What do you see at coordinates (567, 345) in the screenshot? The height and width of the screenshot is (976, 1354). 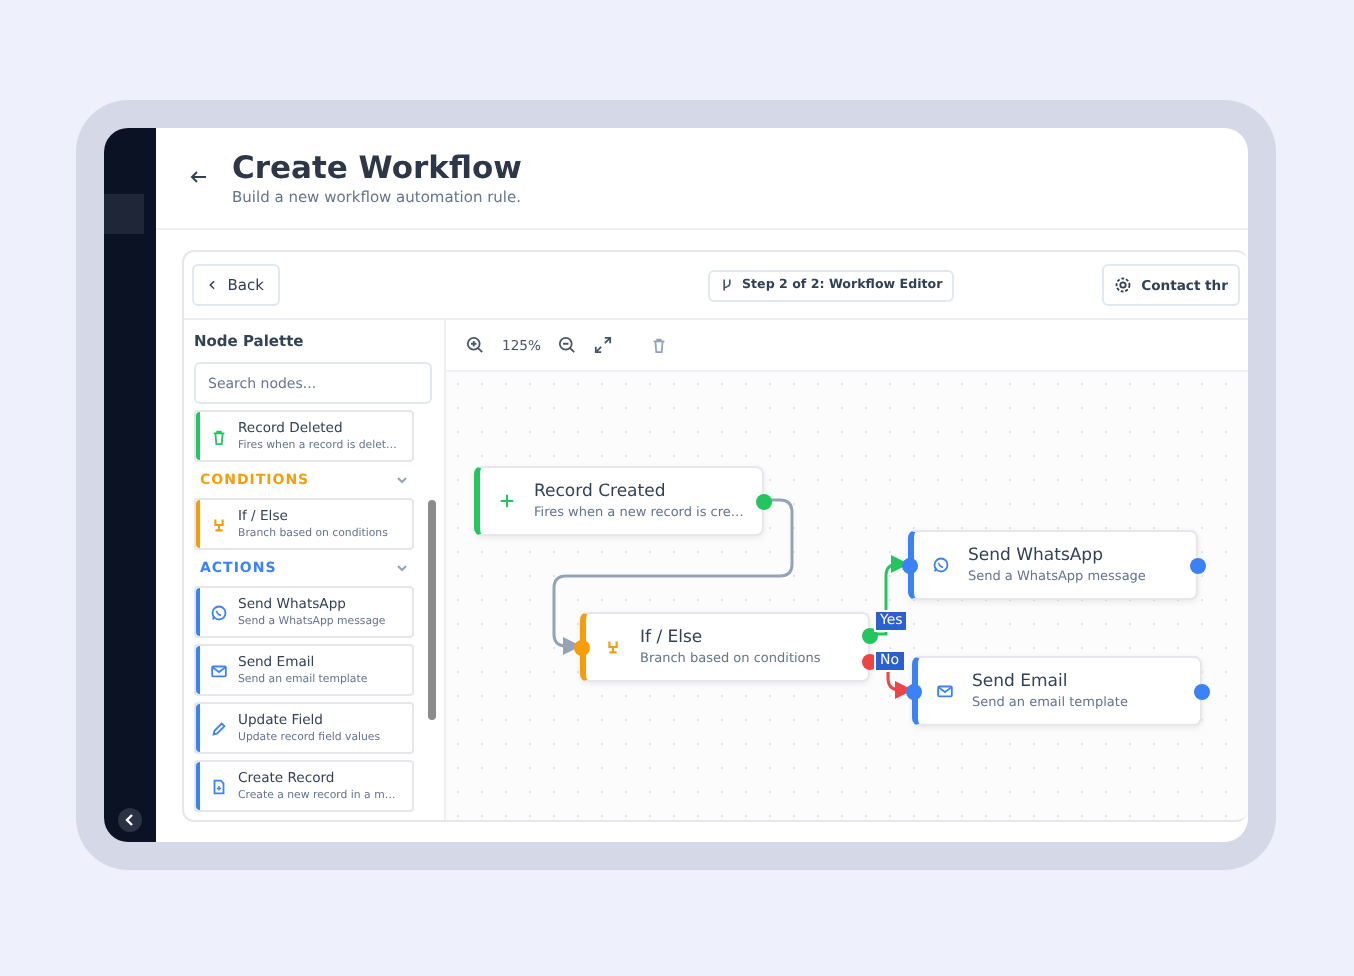 I see `zoom-out-icon` at bounding box center [567, 345].